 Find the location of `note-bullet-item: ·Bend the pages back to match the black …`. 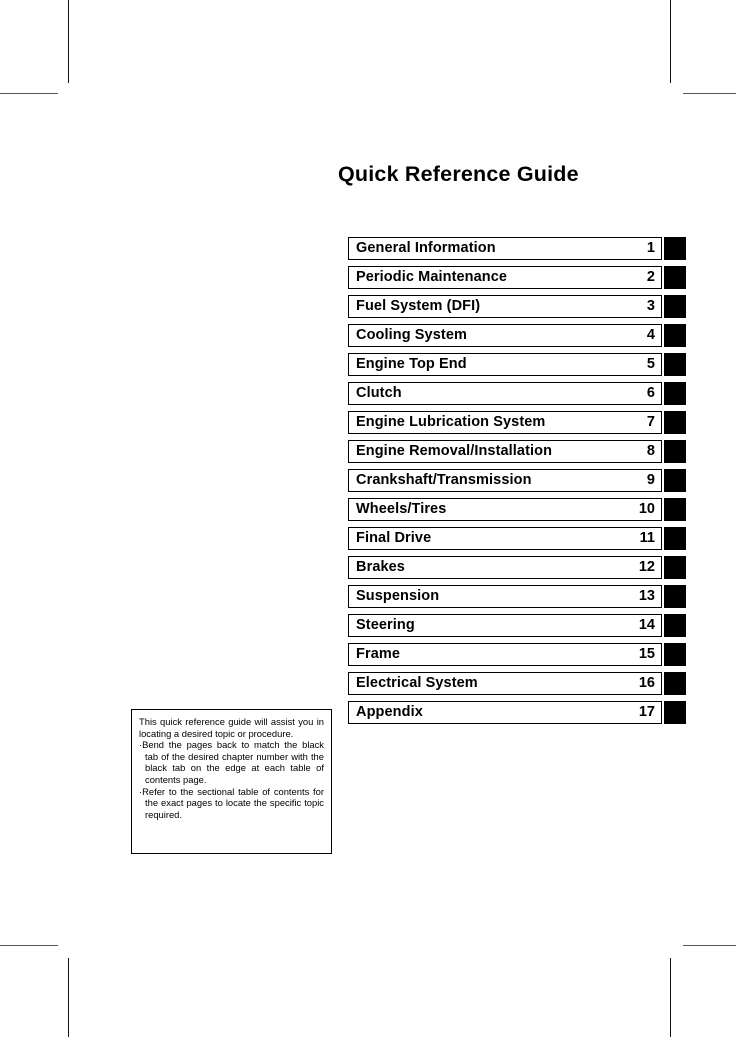

note-bullet-item: ·Bend the pages back to match the black … is located at coordinates (231, 762).